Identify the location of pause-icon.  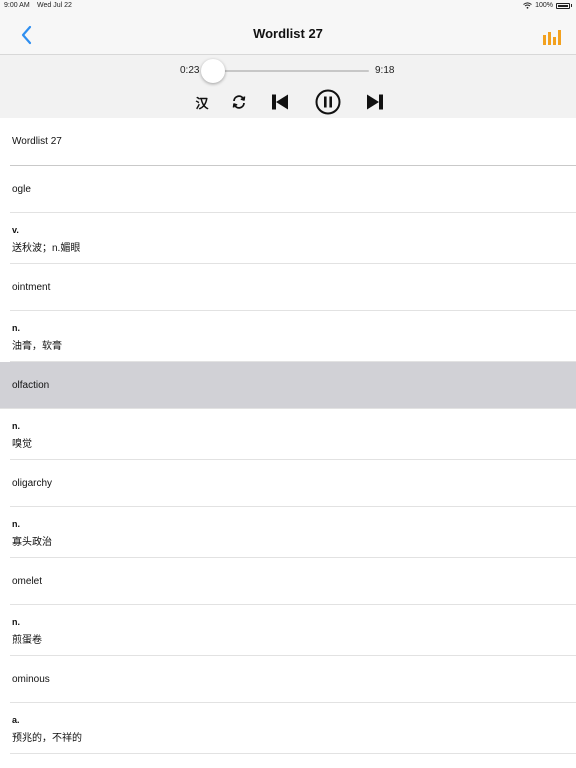
(328, 102).